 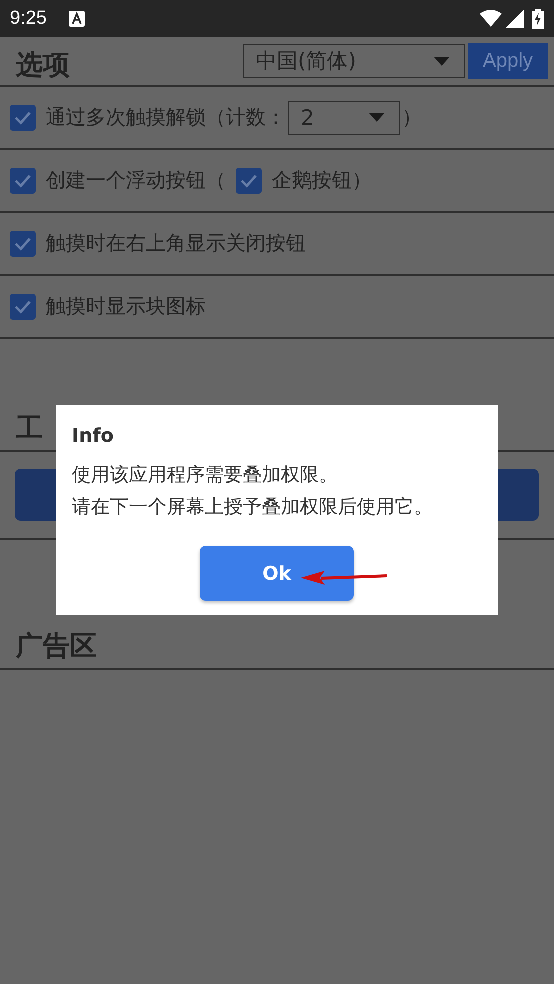 I want to click on page-title: 选项, so click(x=43, y=66).